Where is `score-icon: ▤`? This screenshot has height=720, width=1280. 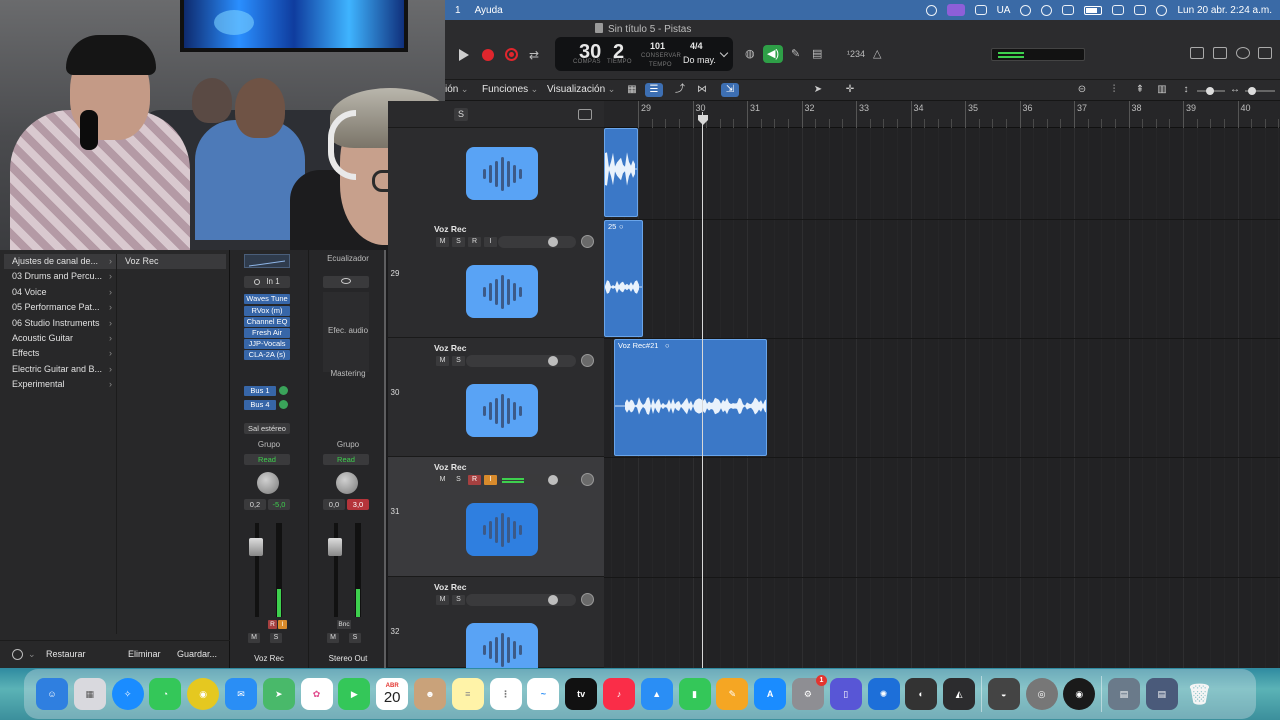 score-icon: ▤ is located at coordinates (817, 53).